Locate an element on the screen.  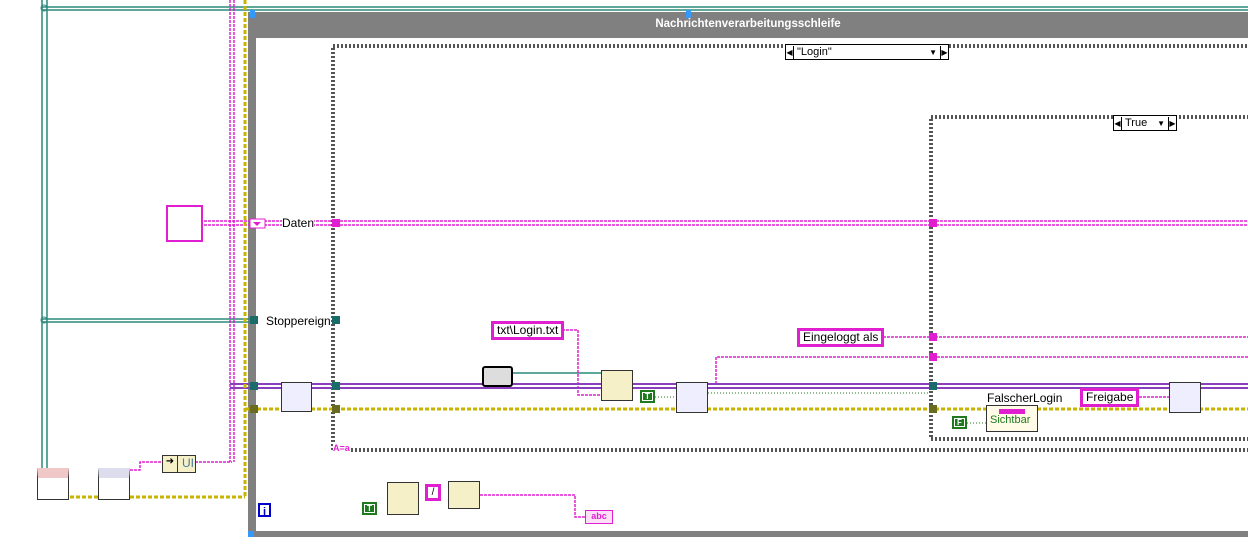
true-constant: T is located at coordinates (647, 396).